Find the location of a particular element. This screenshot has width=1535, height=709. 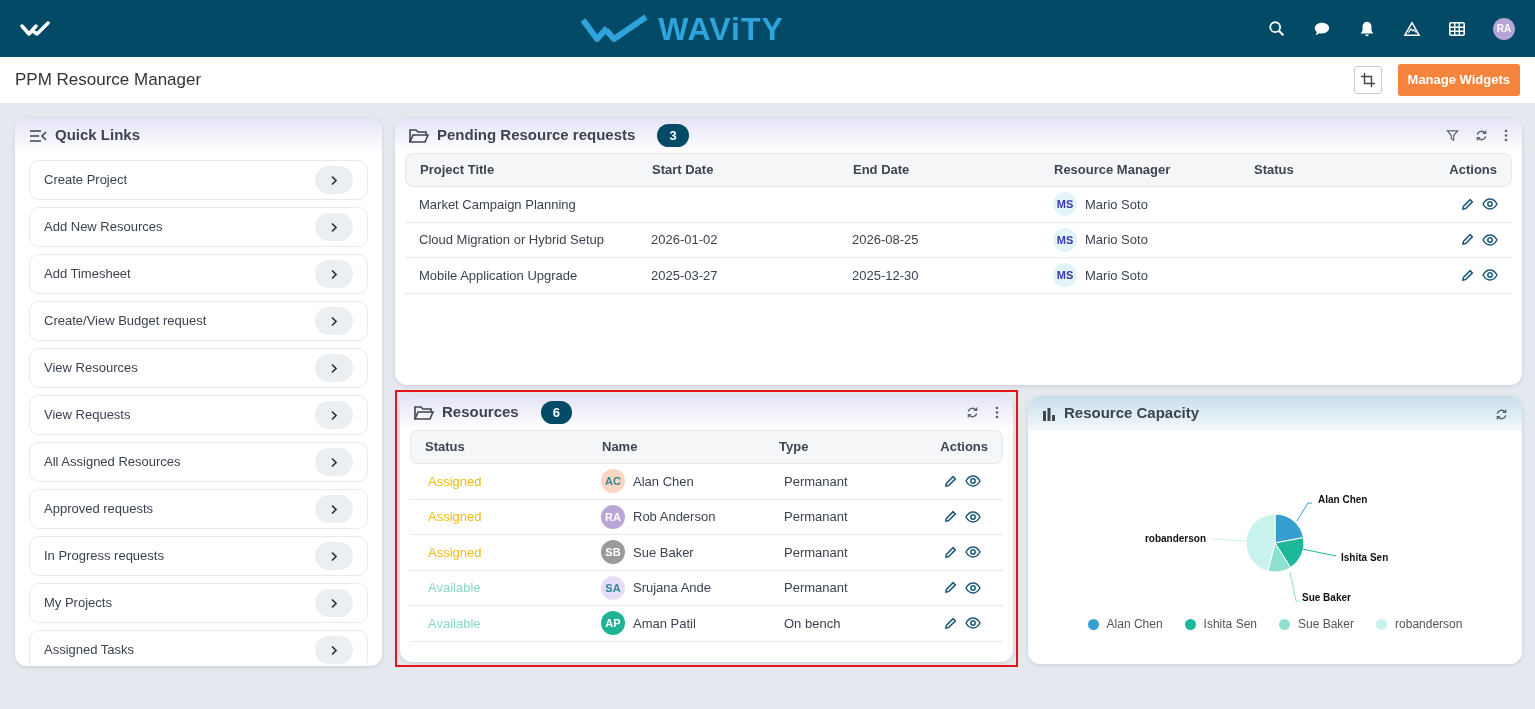

avatar: AP is located at coordinates (613, 623).